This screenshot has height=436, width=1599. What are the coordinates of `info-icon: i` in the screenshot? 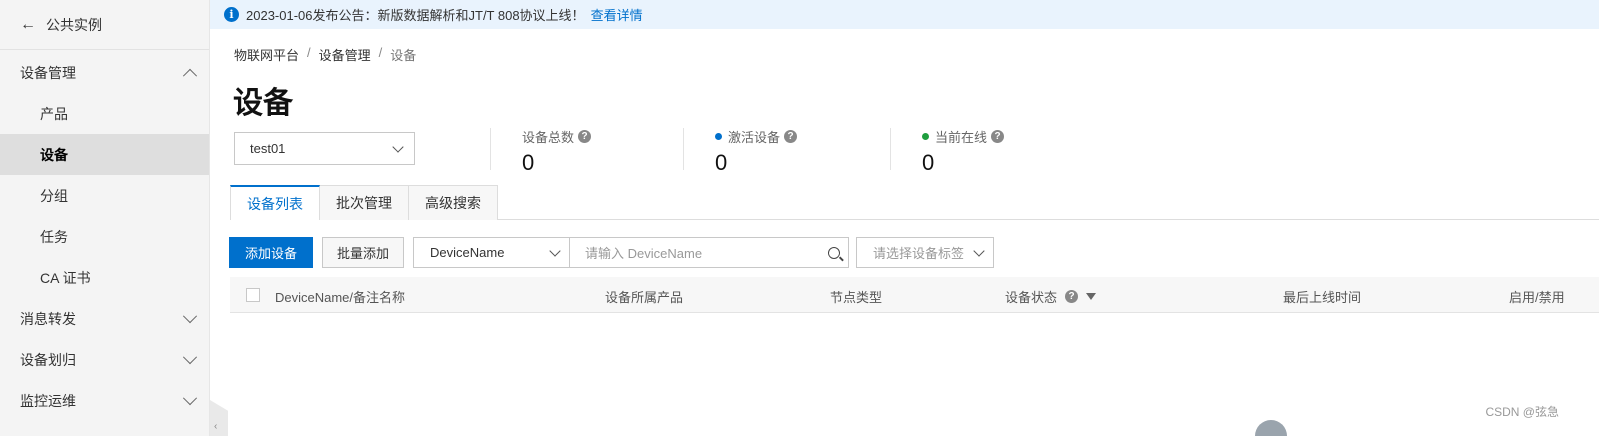 It's located at (231, 14).